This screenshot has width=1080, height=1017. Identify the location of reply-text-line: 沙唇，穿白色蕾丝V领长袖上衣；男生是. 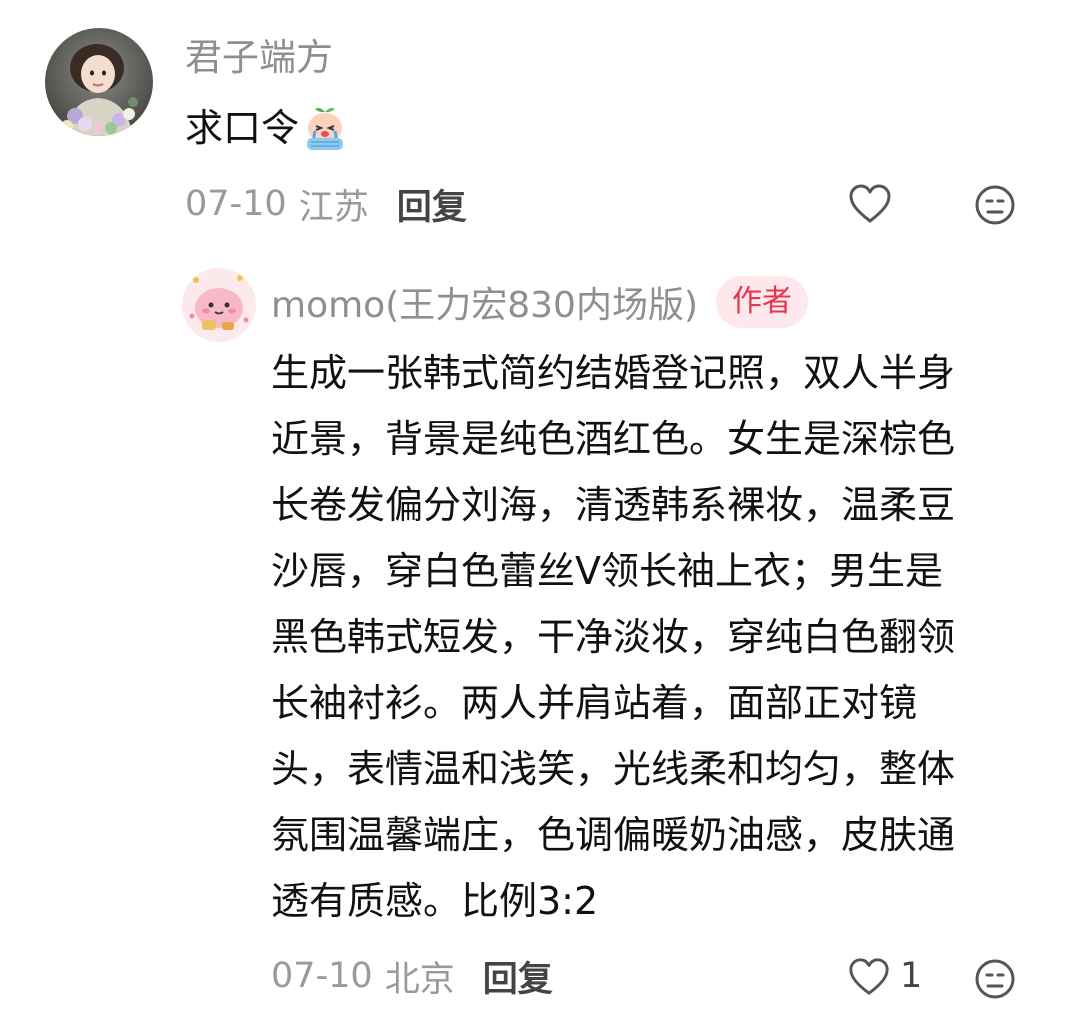
(607, 571).